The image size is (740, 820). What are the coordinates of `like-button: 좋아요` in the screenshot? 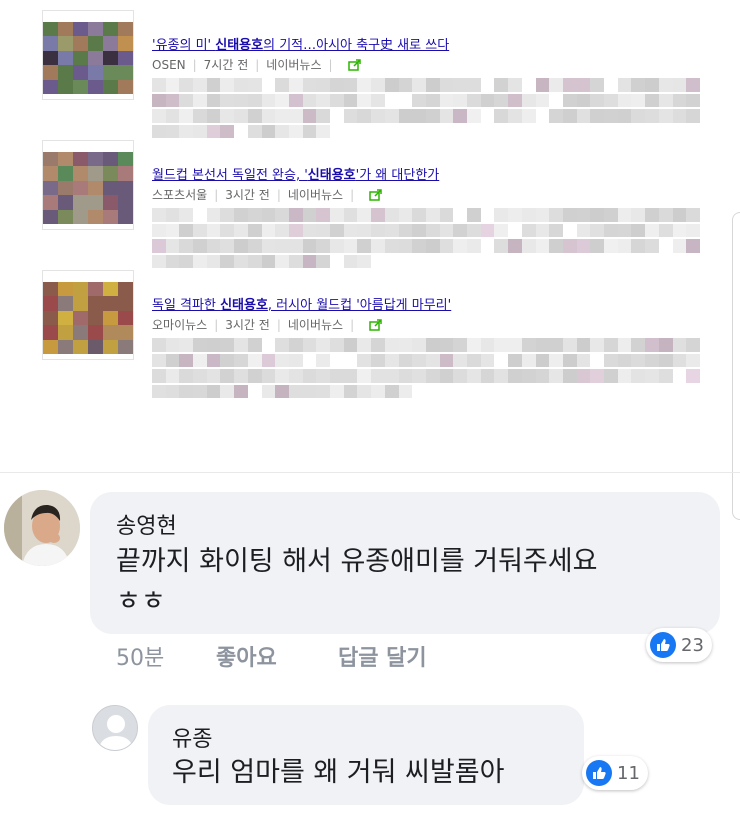 It's located at (277, 656).